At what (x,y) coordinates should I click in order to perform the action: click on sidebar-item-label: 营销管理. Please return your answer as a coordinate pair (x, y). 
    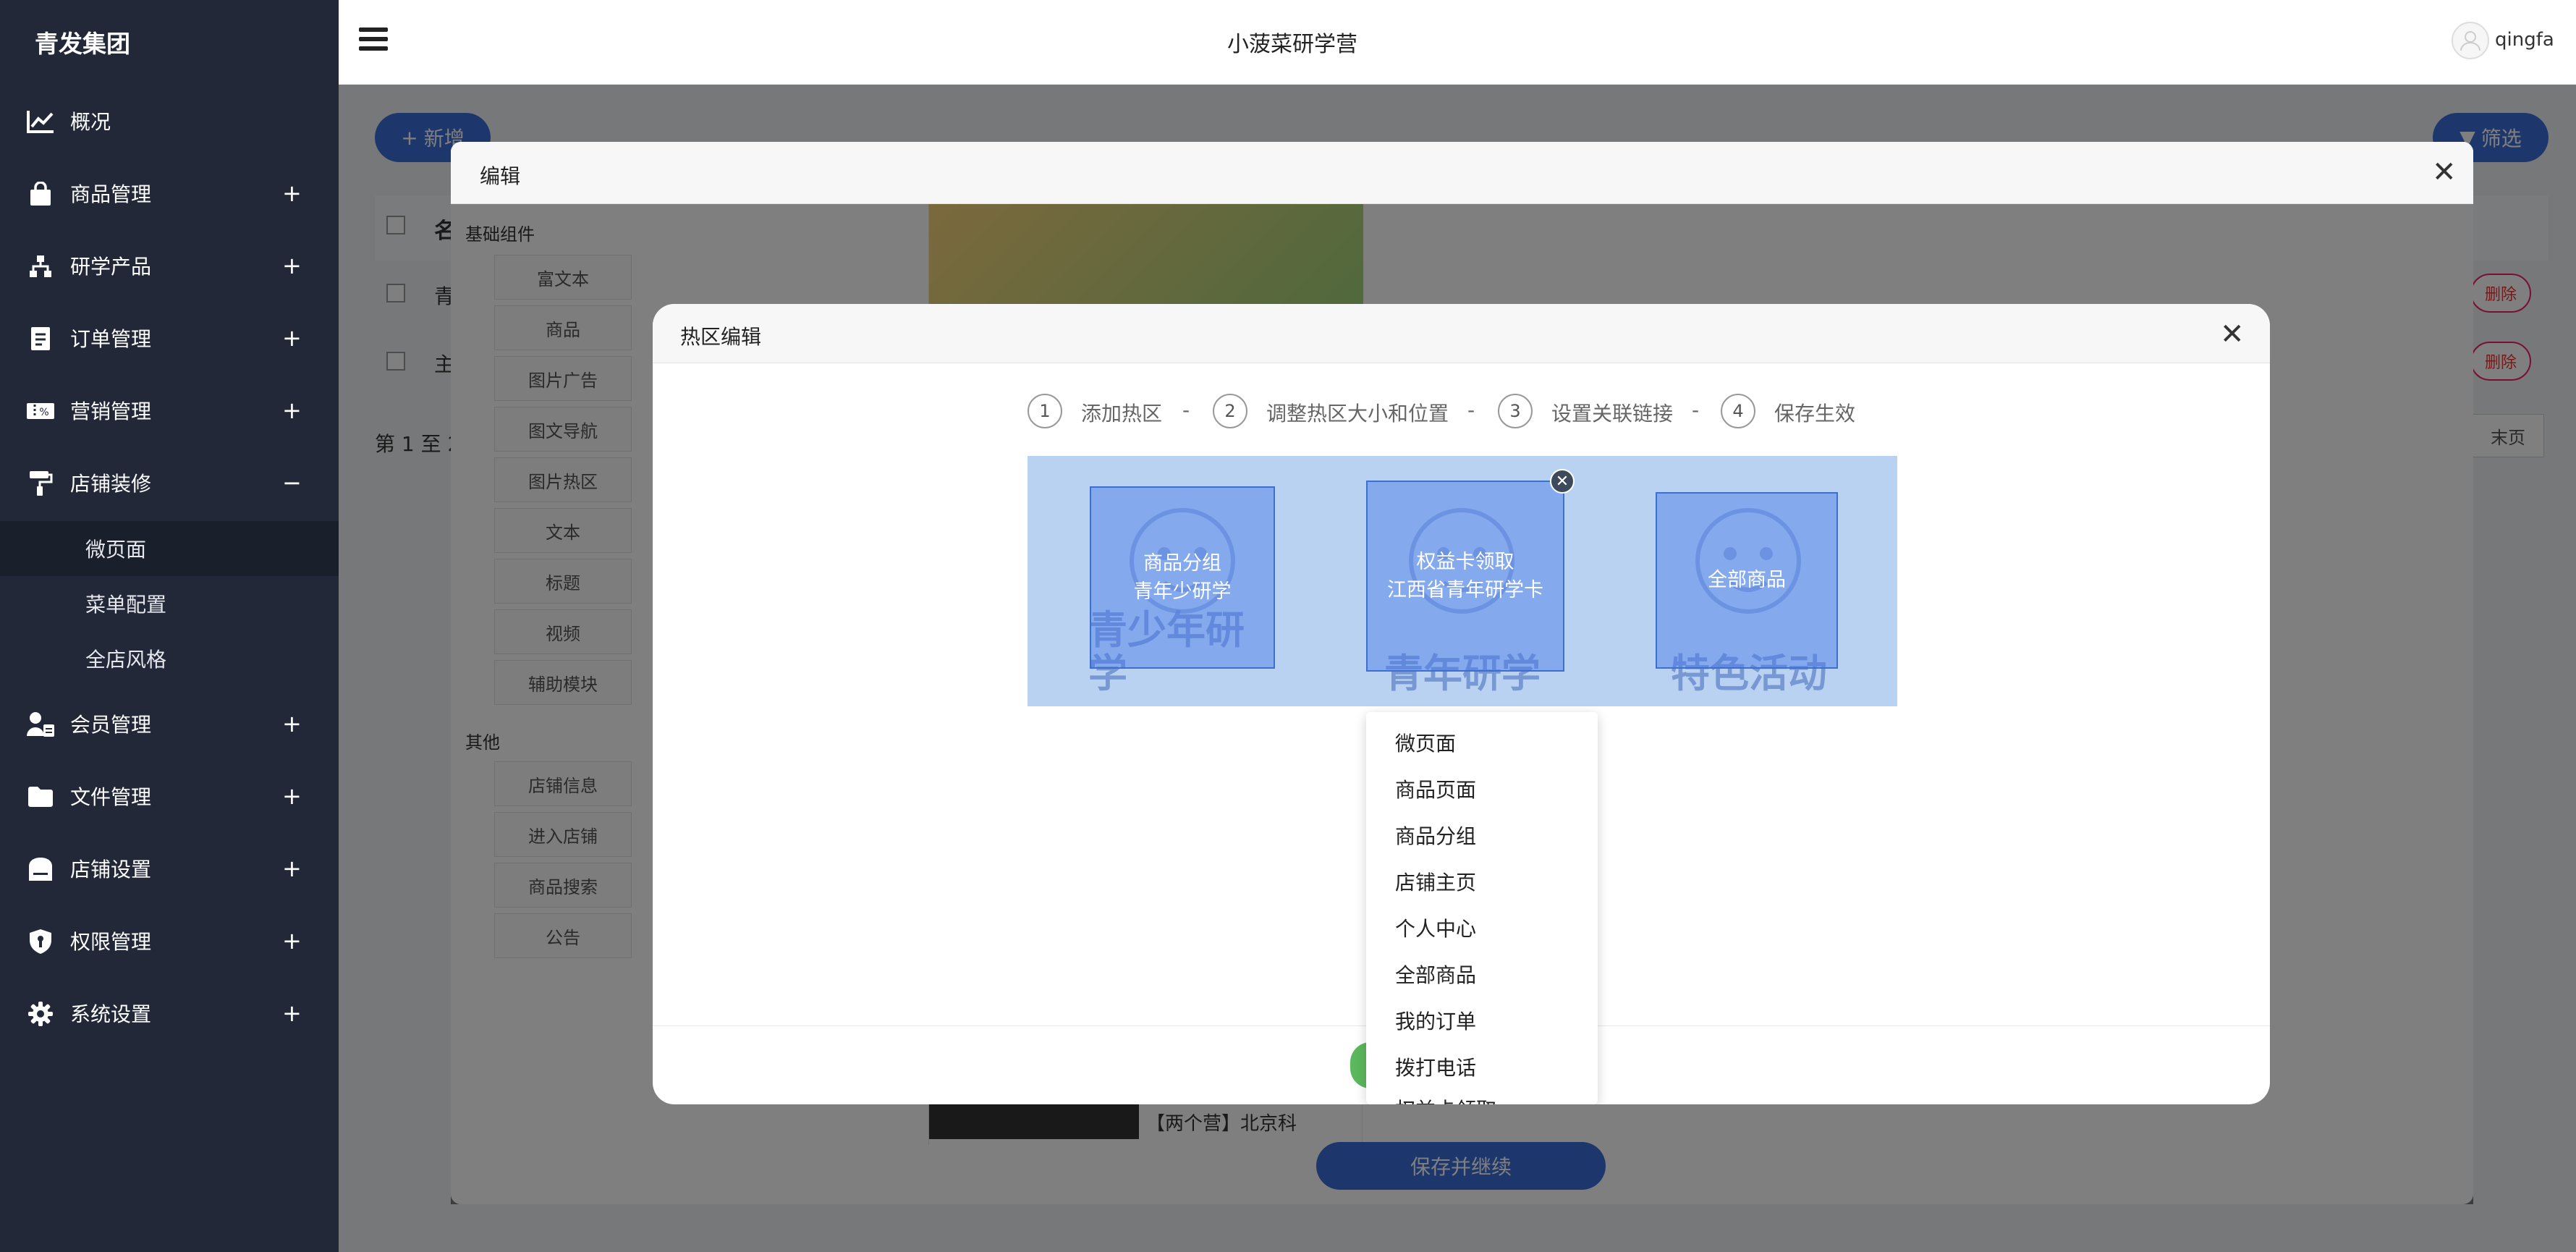
    Looking at the image, I should click on (111, 411).